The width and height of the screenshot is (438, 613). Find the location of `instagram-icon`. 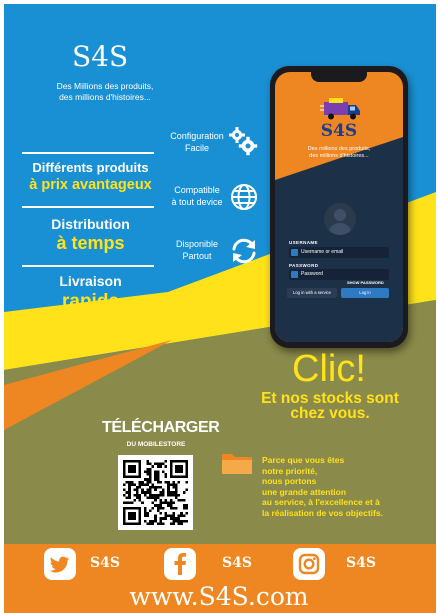

instagram-icon is located at coordinates (309, 564).